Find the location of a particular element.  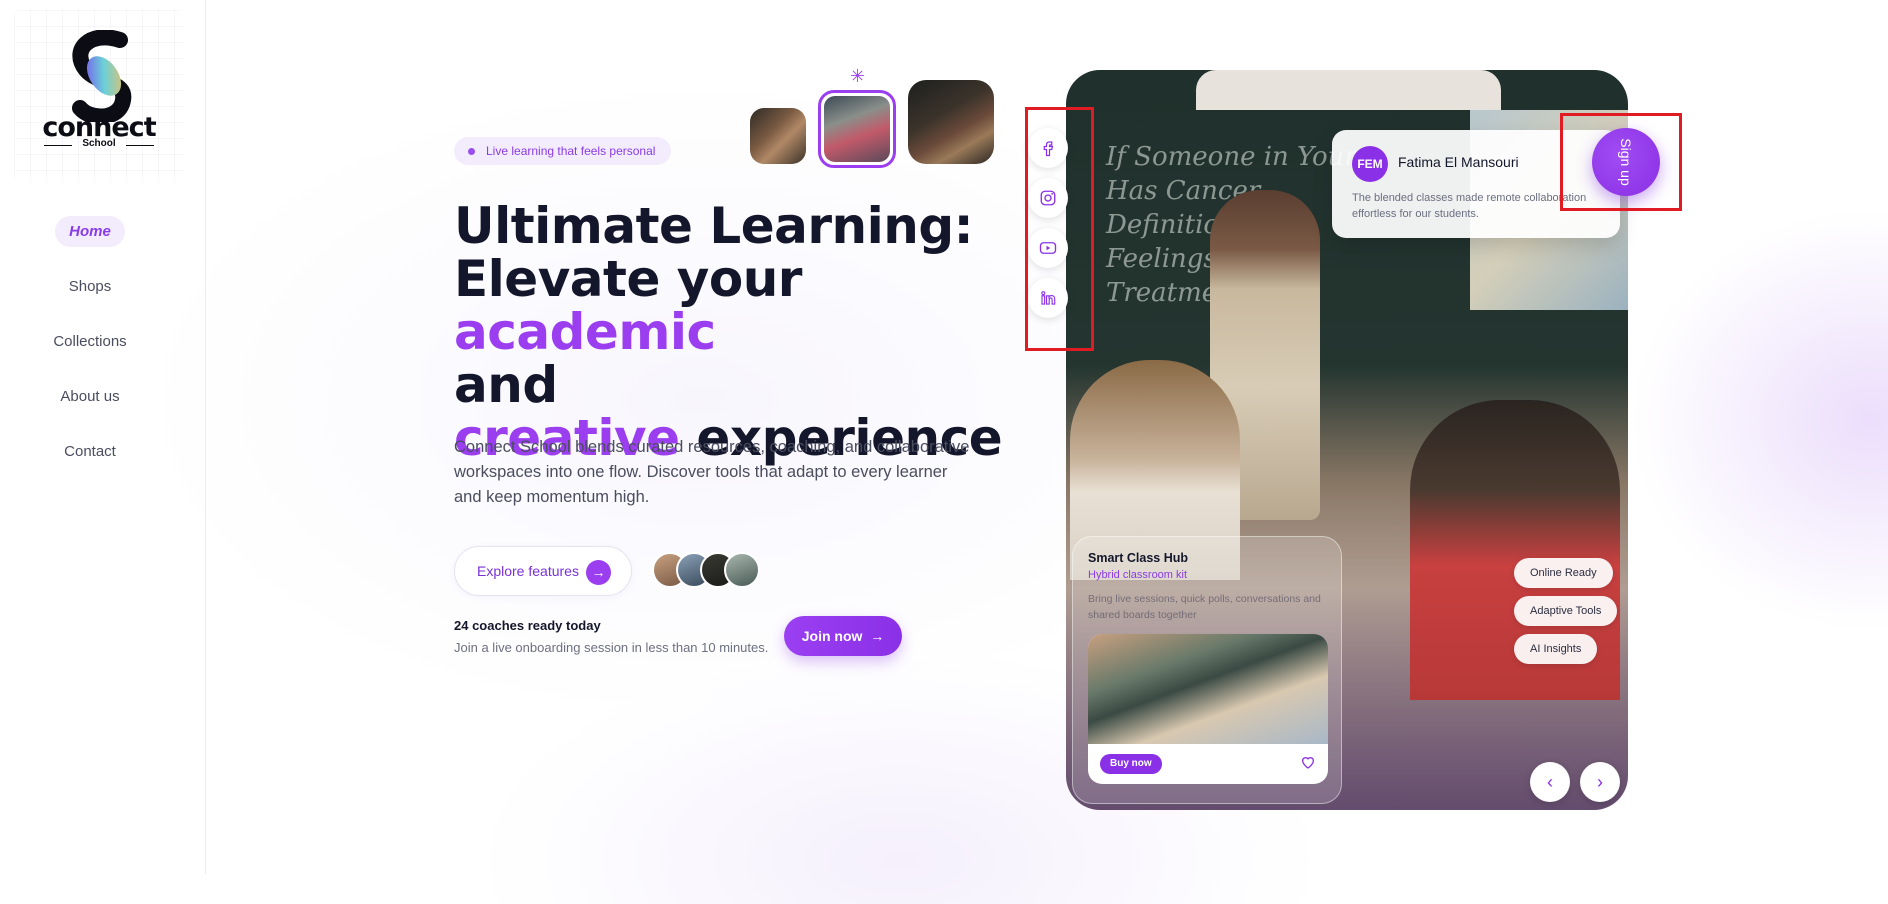

feature-online-ready: Online Ready is located at coordinates (1563, 573).